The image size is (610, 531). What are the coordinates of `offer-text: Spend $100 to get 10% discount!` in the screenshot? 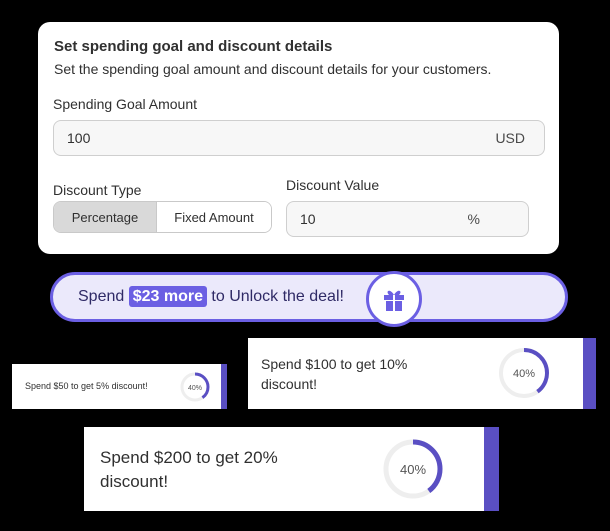 It's located at (334, 374).